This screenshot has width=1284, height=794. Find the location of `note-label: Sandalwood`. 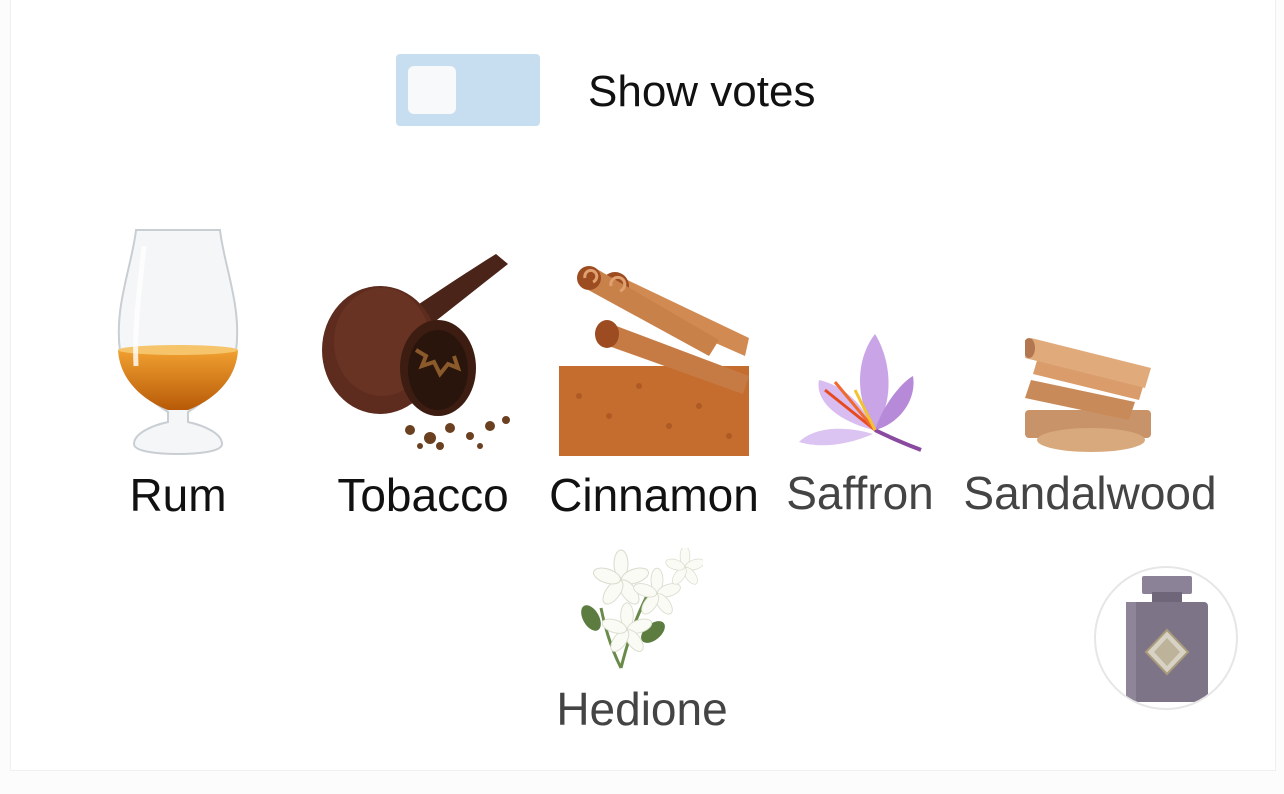

note-label: Sandalwood is located at coordinates (1090, 493).